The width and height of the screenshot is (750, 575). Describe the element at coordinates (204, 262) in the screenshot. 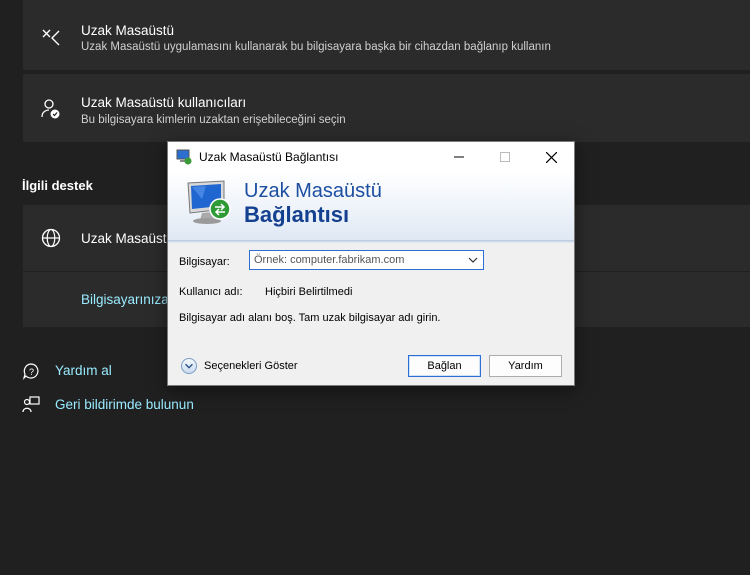

I see `computer-label: Bilgisayar:` at that location.